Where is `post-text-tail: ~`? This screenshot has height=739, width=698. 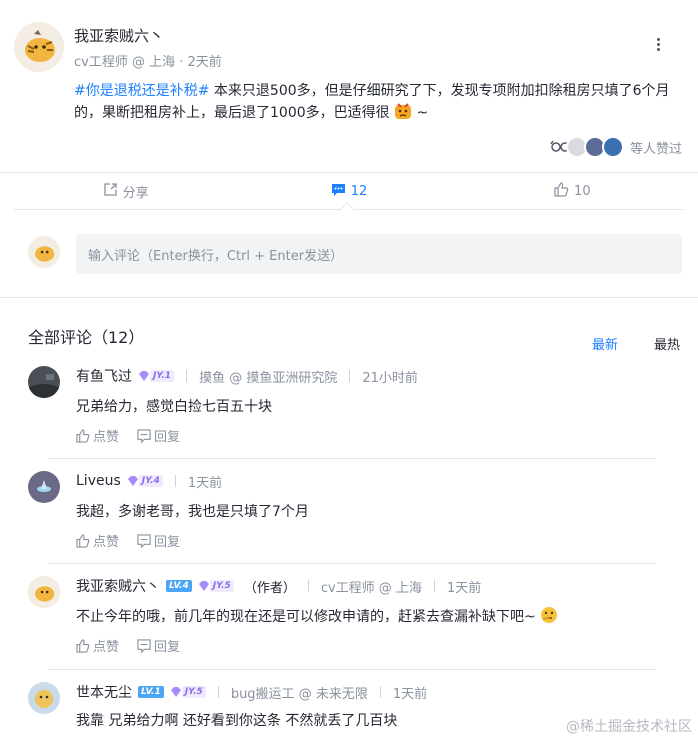 post-text-tail: ~ is located at coordinates (420, 113).